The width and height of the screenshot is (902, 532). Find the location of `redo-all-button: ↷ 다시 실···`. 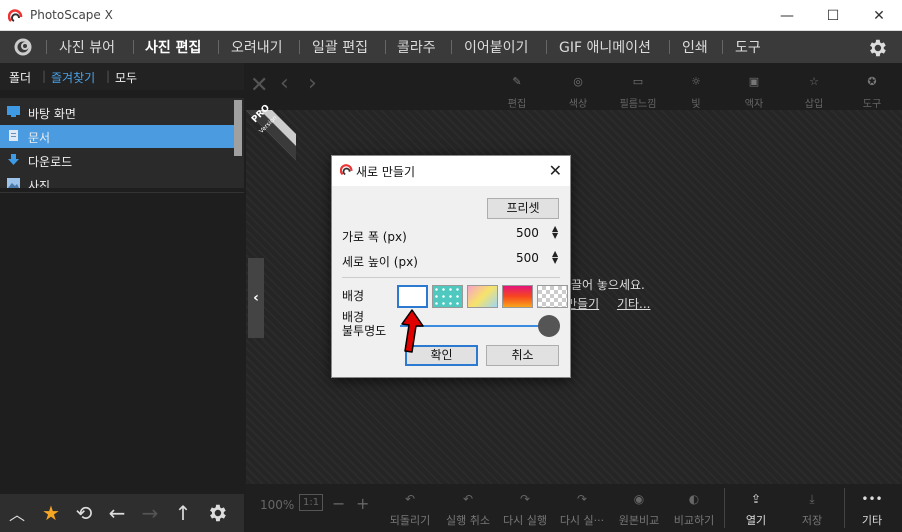

redo-all-button: ↷ 다시 실··· is located at coordinates (582, 507).